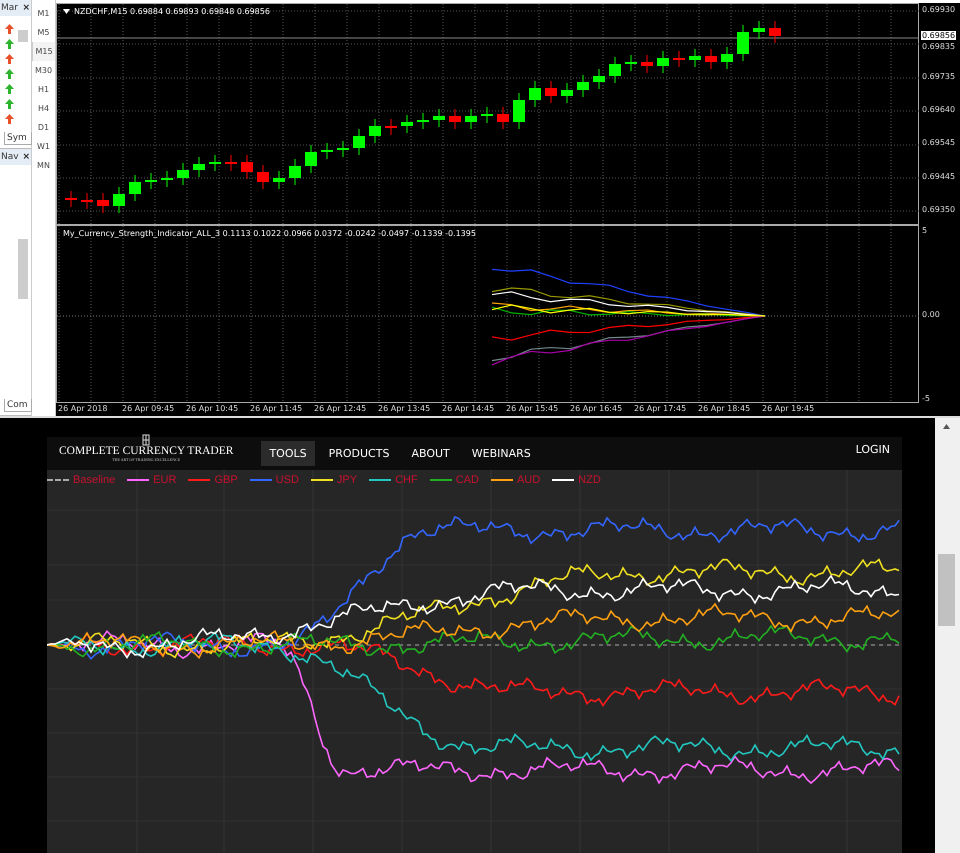 This screenshot has width=960, height=853. Describe the element at coordinates (939, 143) in the screenshot. I see `price-label: 0.69545` at that location.